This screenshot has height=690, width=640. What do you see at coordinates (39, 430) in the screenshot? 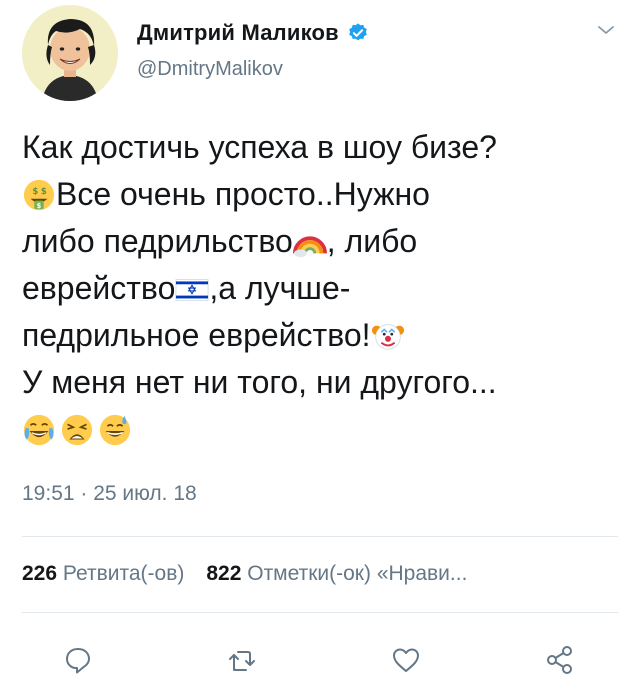
I see `face-with-tears-of-joy-emoji` at bounding box center [39, 430].